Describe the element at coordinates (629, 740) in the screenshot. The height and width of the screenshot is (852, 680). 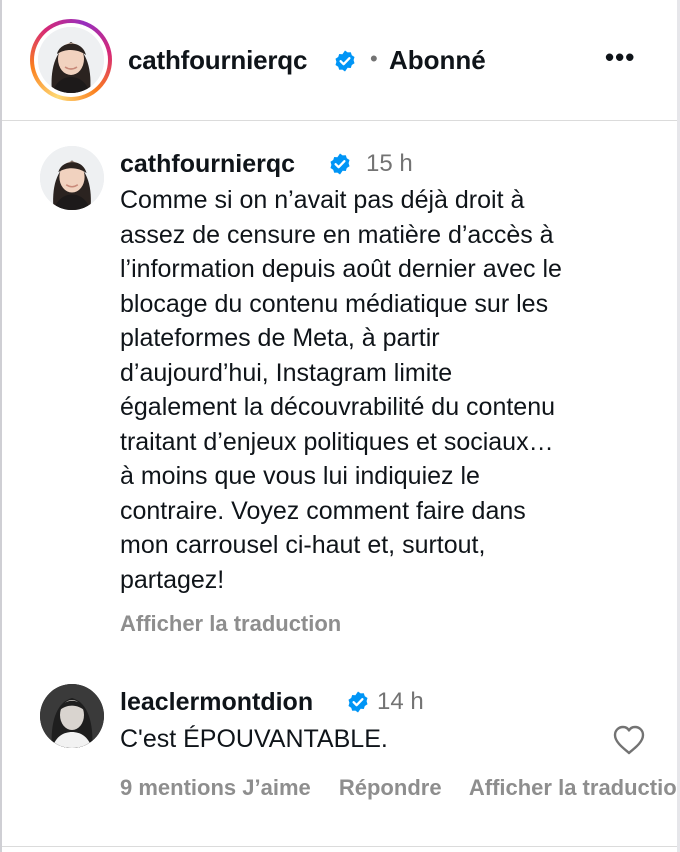
I see `heart-outline-icon` at that location.